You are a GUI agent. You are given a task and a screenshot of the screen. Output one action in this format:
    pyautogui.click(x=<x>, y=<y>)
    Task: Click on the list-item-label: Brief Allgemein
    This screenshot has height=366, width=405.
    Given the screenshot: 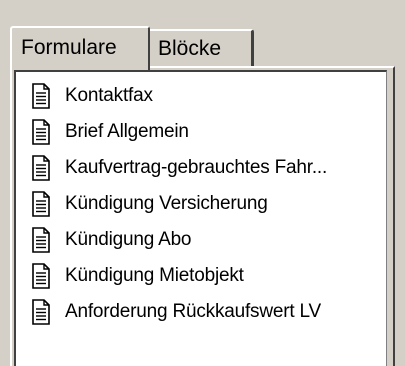 What is the action you would take?
    pyautogui.click(x=127, y=131)
    